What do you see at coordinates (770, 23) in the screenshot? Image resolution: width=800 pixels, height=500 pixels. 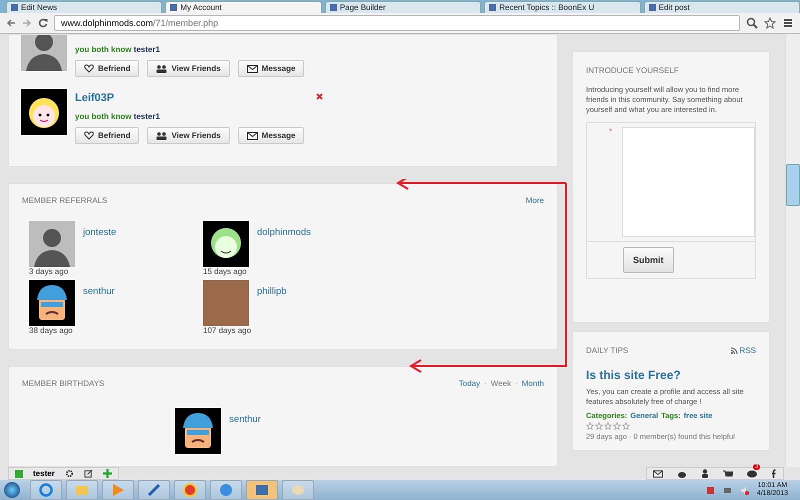 I see `star-icon` at bounding box center [770, 23].